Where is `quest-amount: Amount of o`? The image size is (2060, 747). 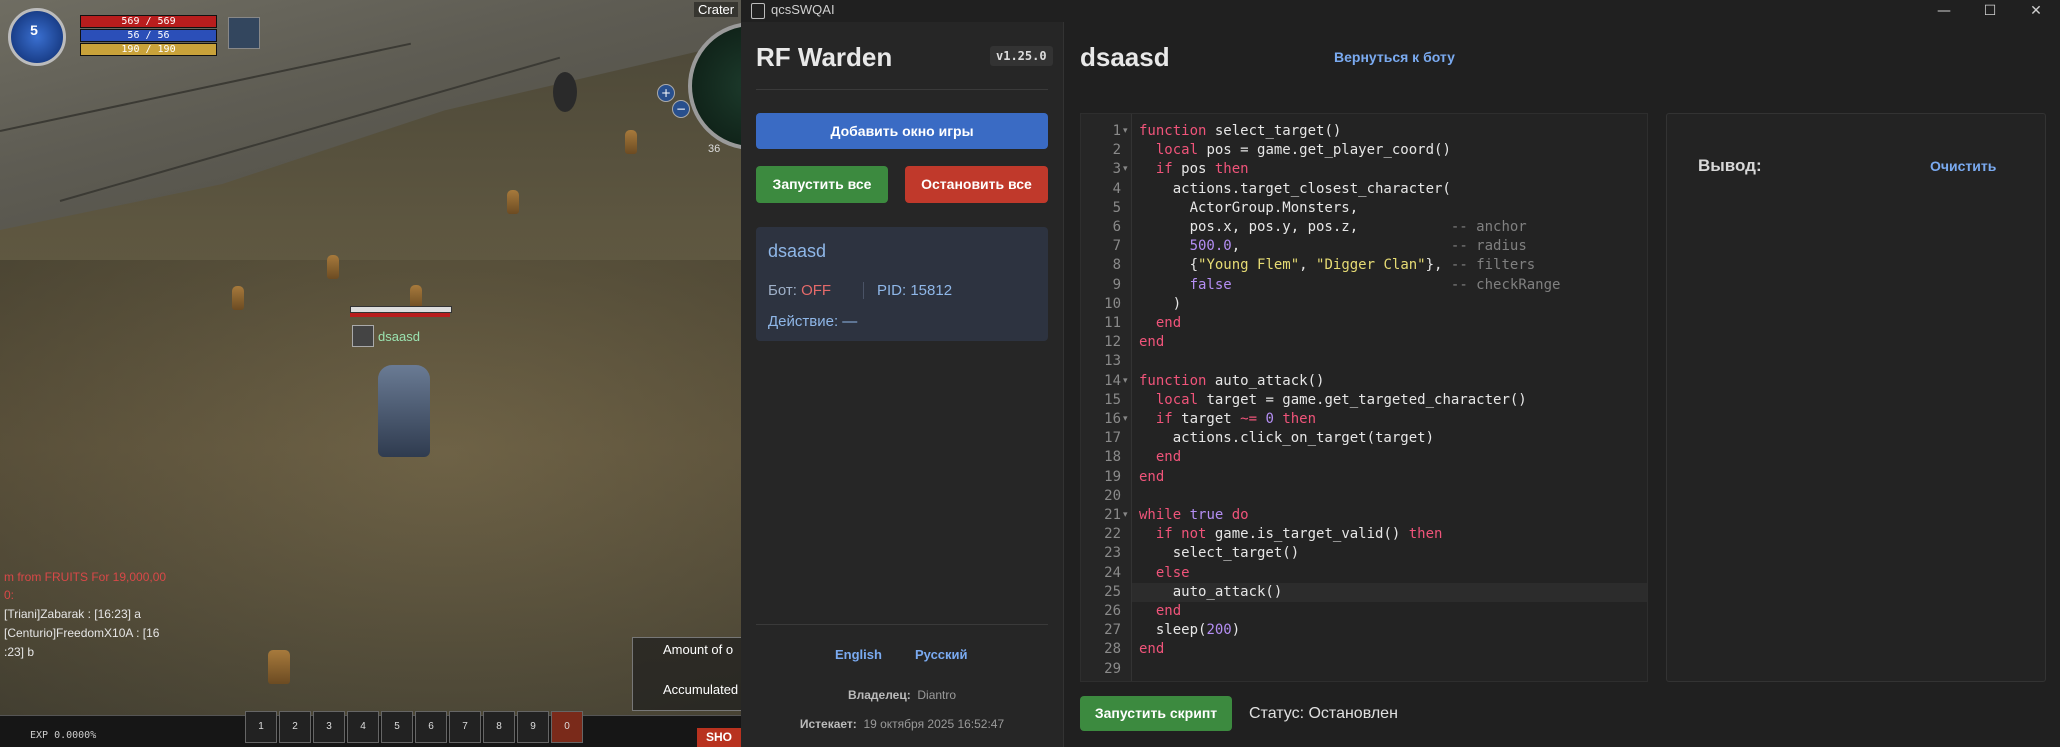
quest-amount: Amount of o is located at coordinates (698, 649).